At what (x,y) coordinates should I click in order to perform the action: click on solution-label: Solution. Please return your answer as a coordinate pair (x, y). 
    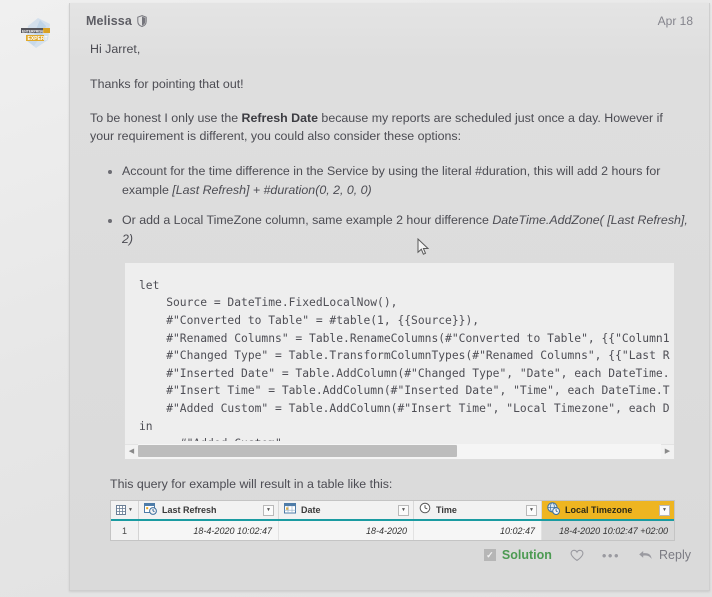
    Looking at the image, I should click on (526, 555).